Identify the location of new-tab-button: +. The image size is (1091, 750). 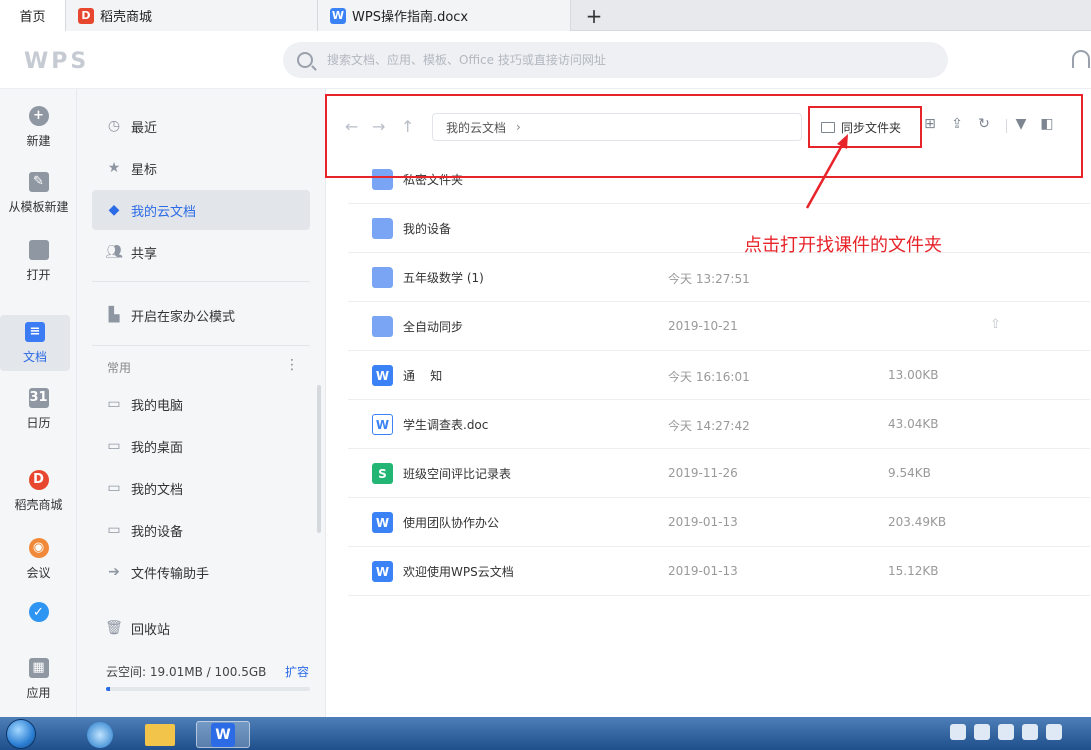
(594, 15).